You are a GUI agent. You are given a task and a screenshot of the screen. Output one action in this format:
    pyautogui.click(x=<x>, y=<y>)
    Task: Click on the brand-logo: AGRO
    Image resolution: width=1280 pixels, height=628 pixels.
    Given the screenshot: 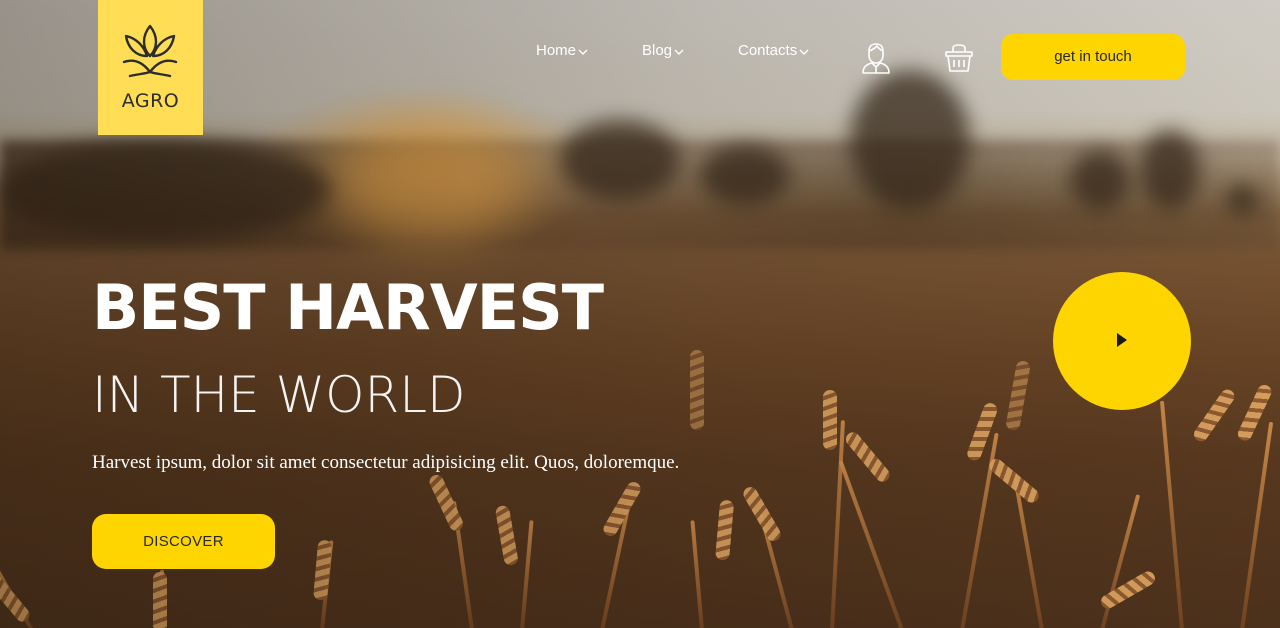 What is the action you would take?
    pyautogui.click(x=150, y=67)
    